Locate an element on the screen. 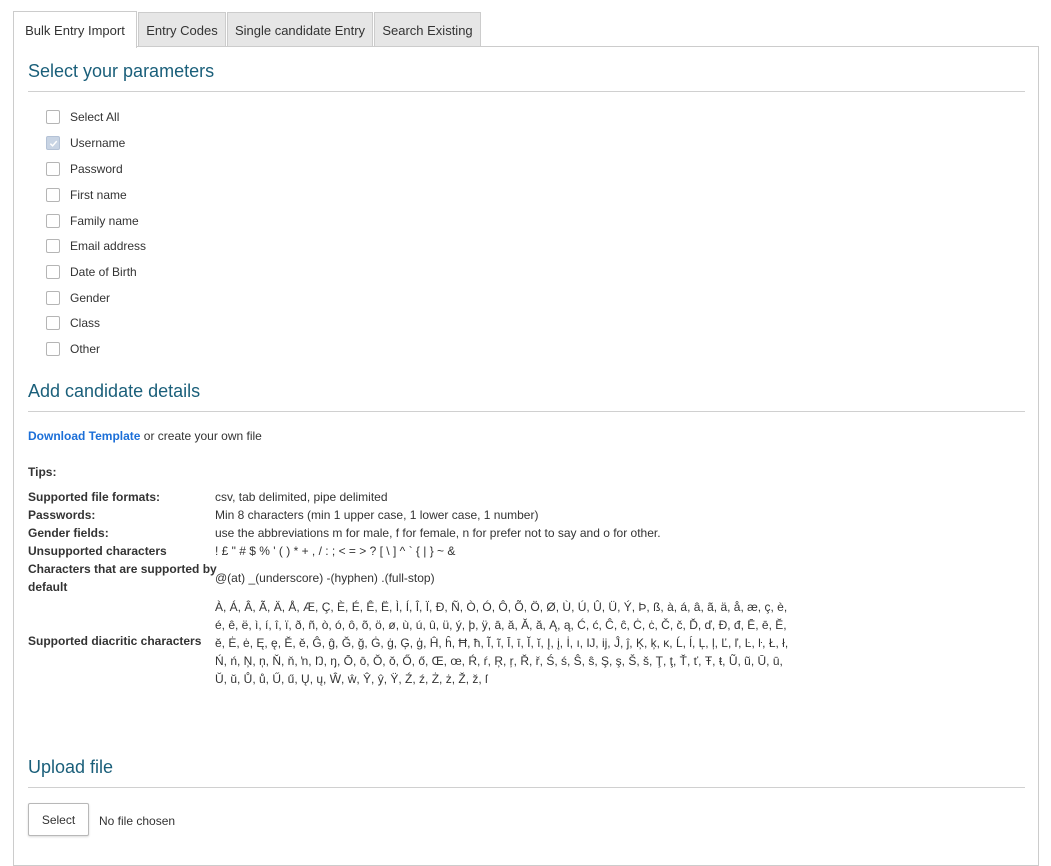 This screenshot has height=866, width=1051. checkbox-label: Gender is located at coordinates (90, 298).